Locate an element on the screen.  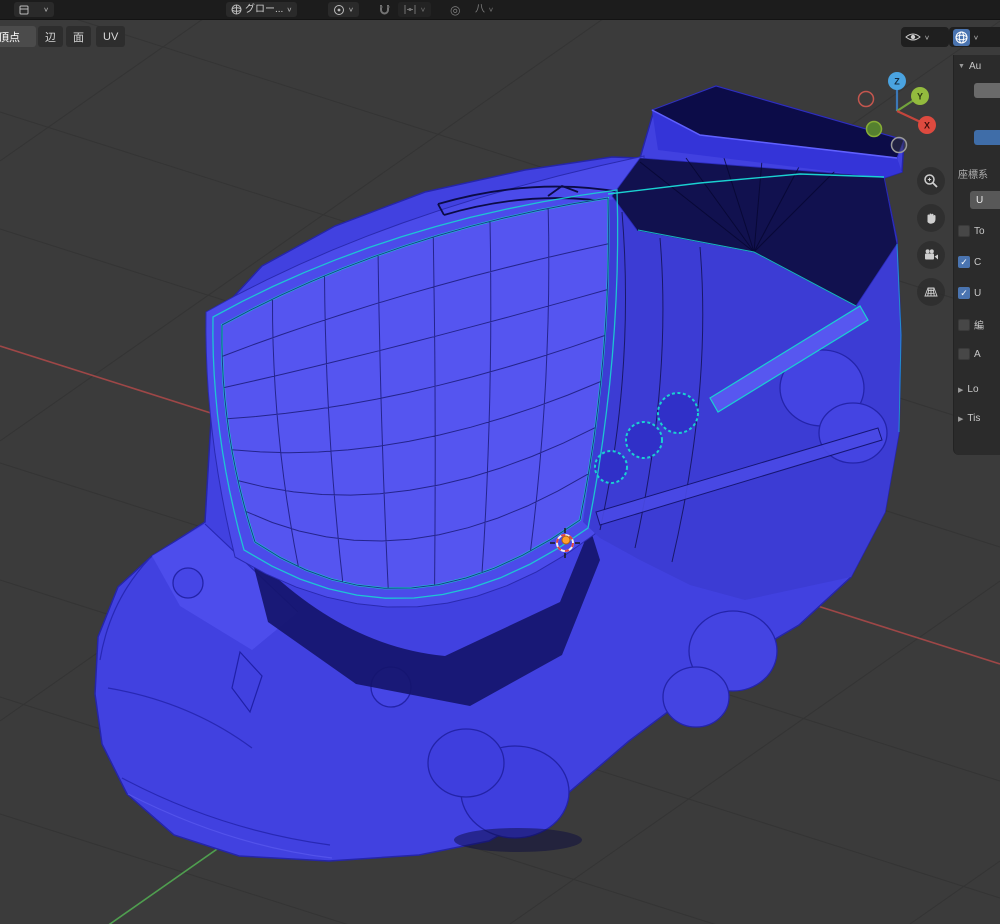
editor-type-dropdown: ∨ is located at coordinates (34, 9).